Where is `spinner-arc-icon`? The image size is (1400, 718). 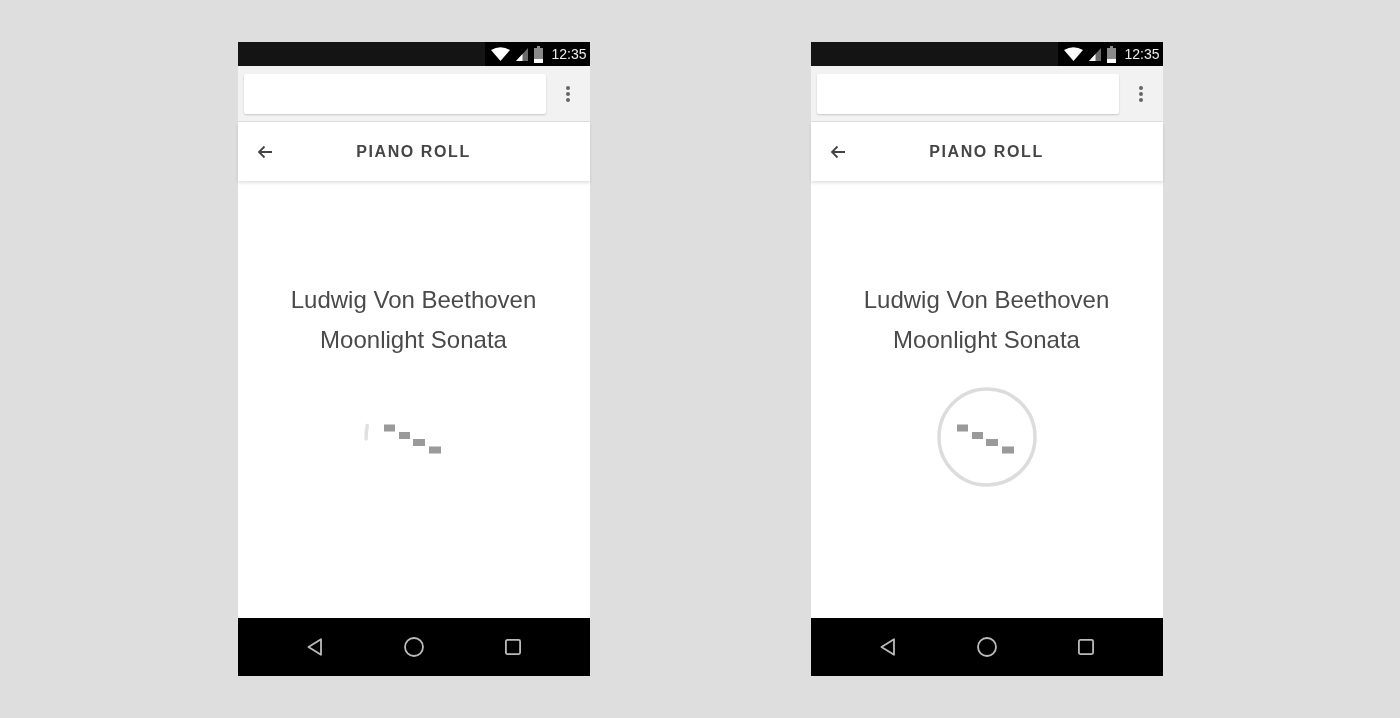
spinner-arc-icon is located at coordinates (366, 432).